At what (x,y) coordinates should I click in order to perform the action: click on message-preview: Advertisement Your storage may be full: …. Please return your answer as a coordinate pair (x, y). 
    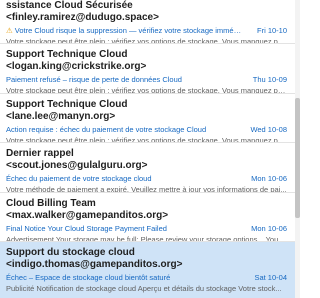
    Looking at the image, I should click on (146, 238).